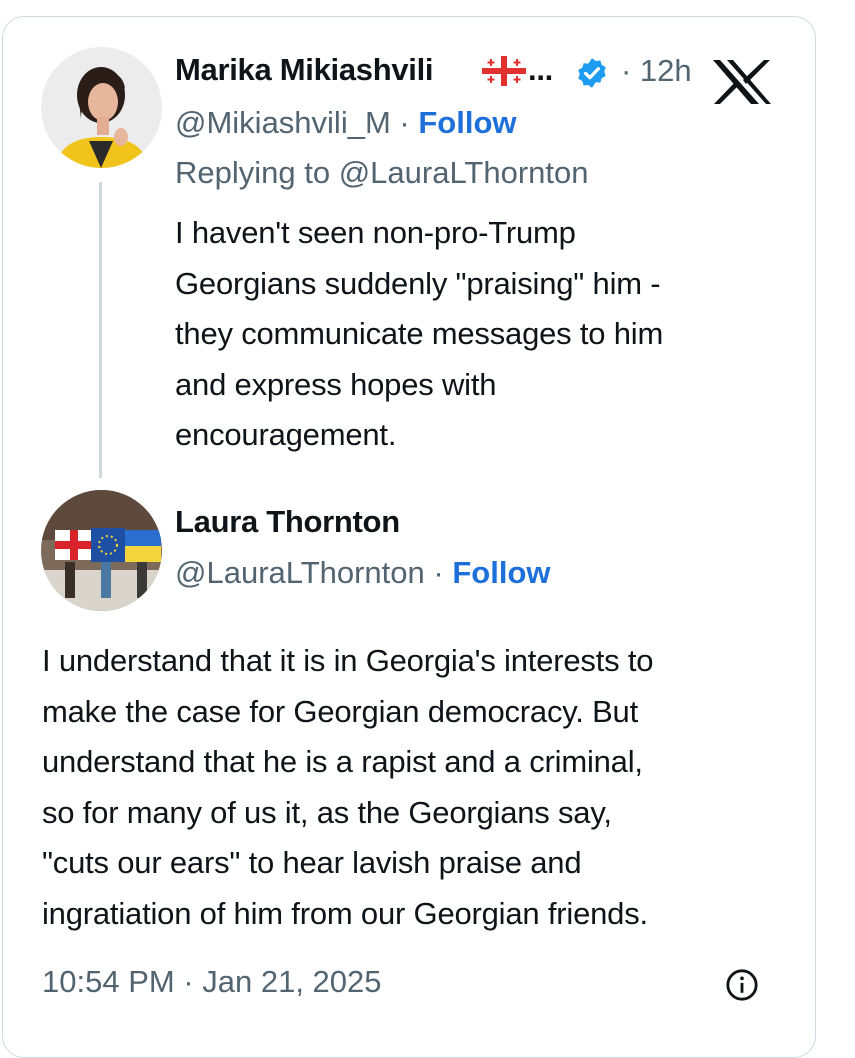  What do you see at coordinates (504, 73) in the screenshot?
I see `georgia-flag-icon` at bounding box center [504, 73].